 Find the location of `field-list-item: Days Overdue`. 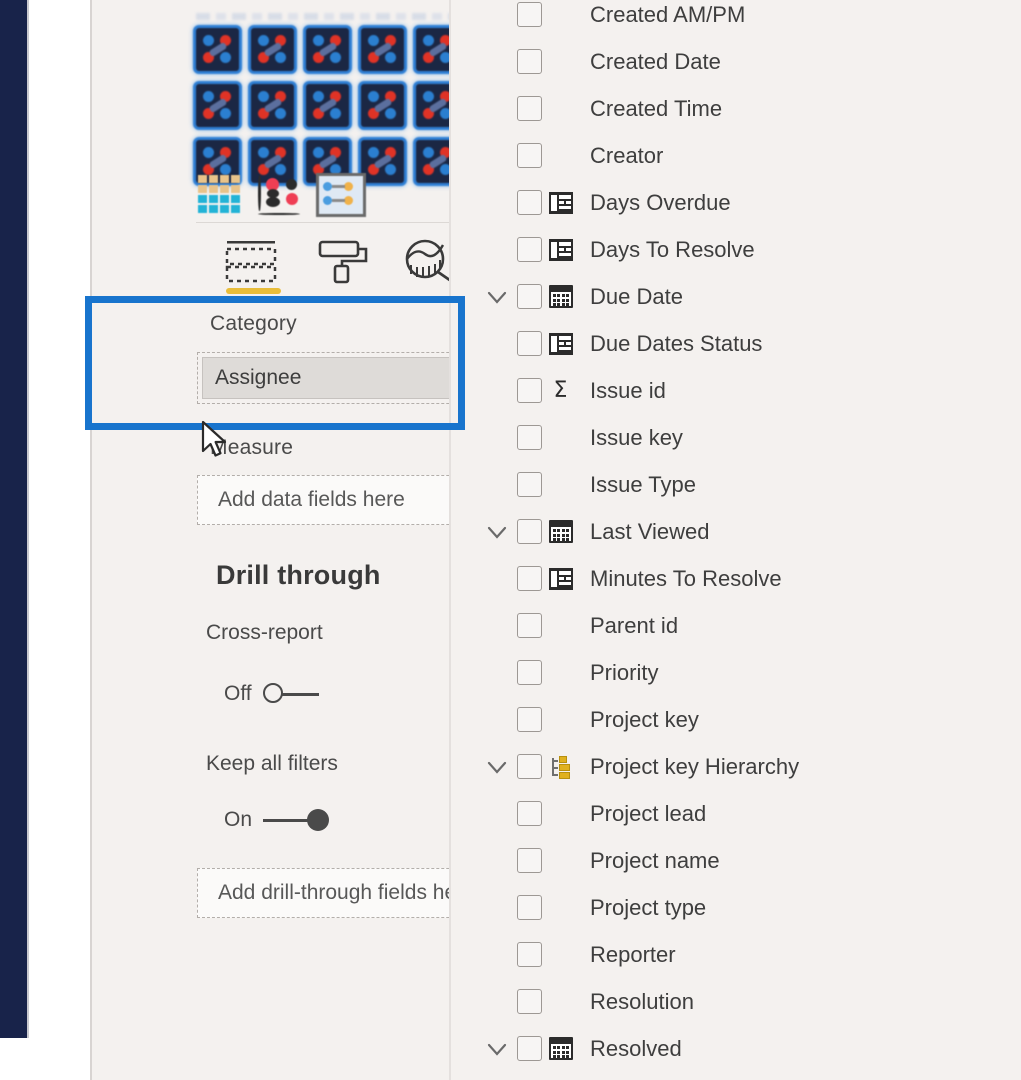

field-list-item: Days Overdue is located at coordinates (736, 202).